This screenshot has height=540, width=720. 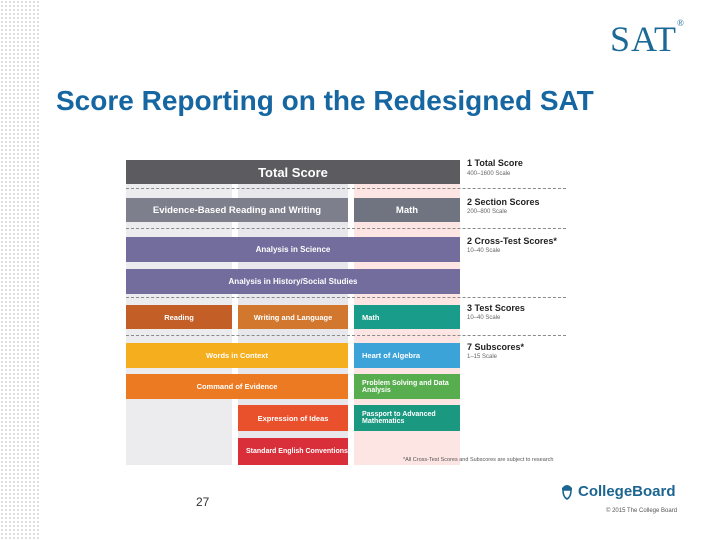 I want to click on words-in-context-bar: Words in Context, so click(x=237, y=355).